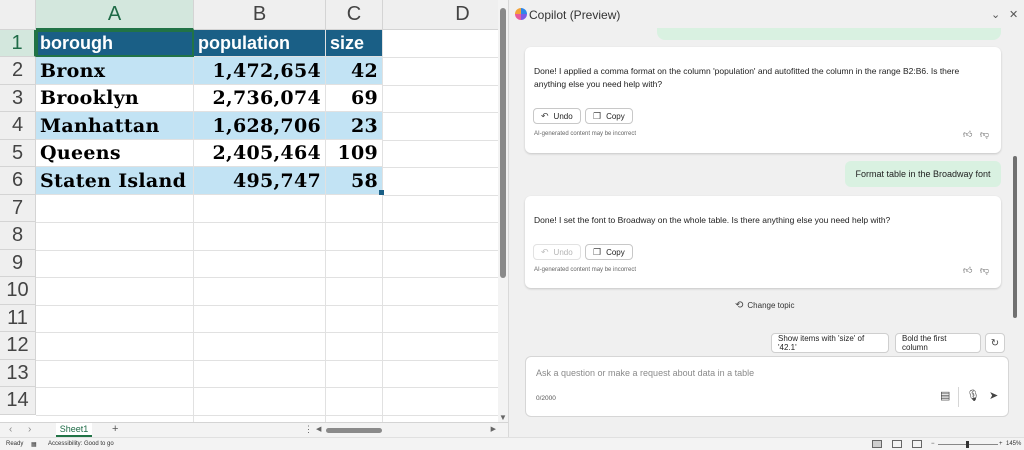  I want to click on undo-button-disabled: ↶ Undo, so click(557, 252).